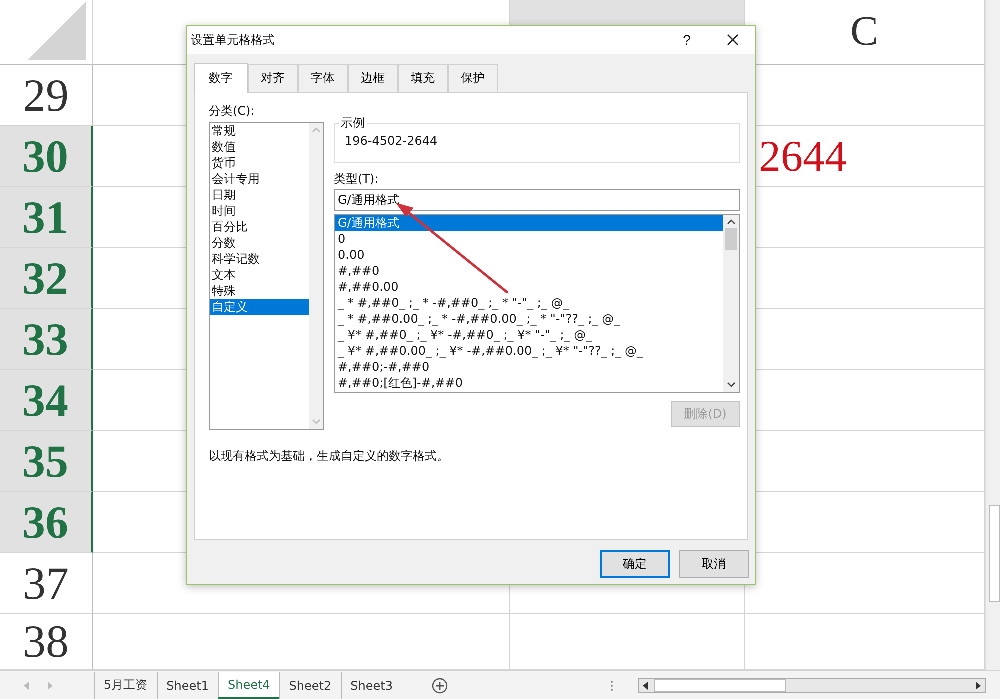 The image size is (1000, 699). I want to click on cell-value: 2644, so click(803, 156).